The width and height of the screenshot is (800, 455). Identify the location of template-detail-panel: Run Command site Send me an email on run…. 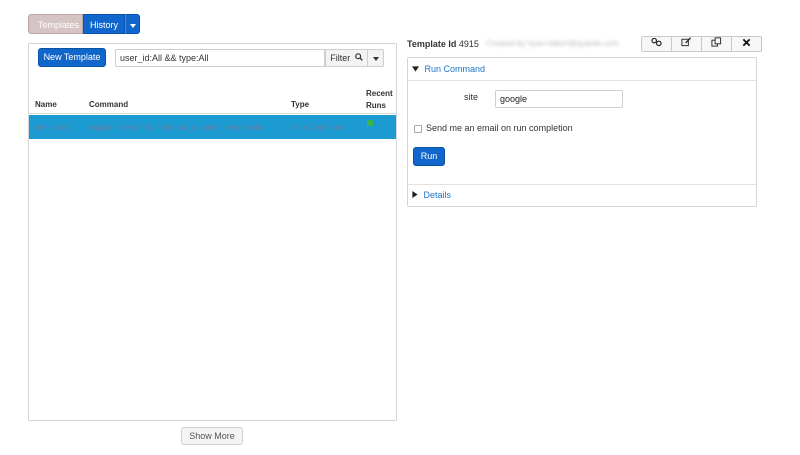
(582, 132).